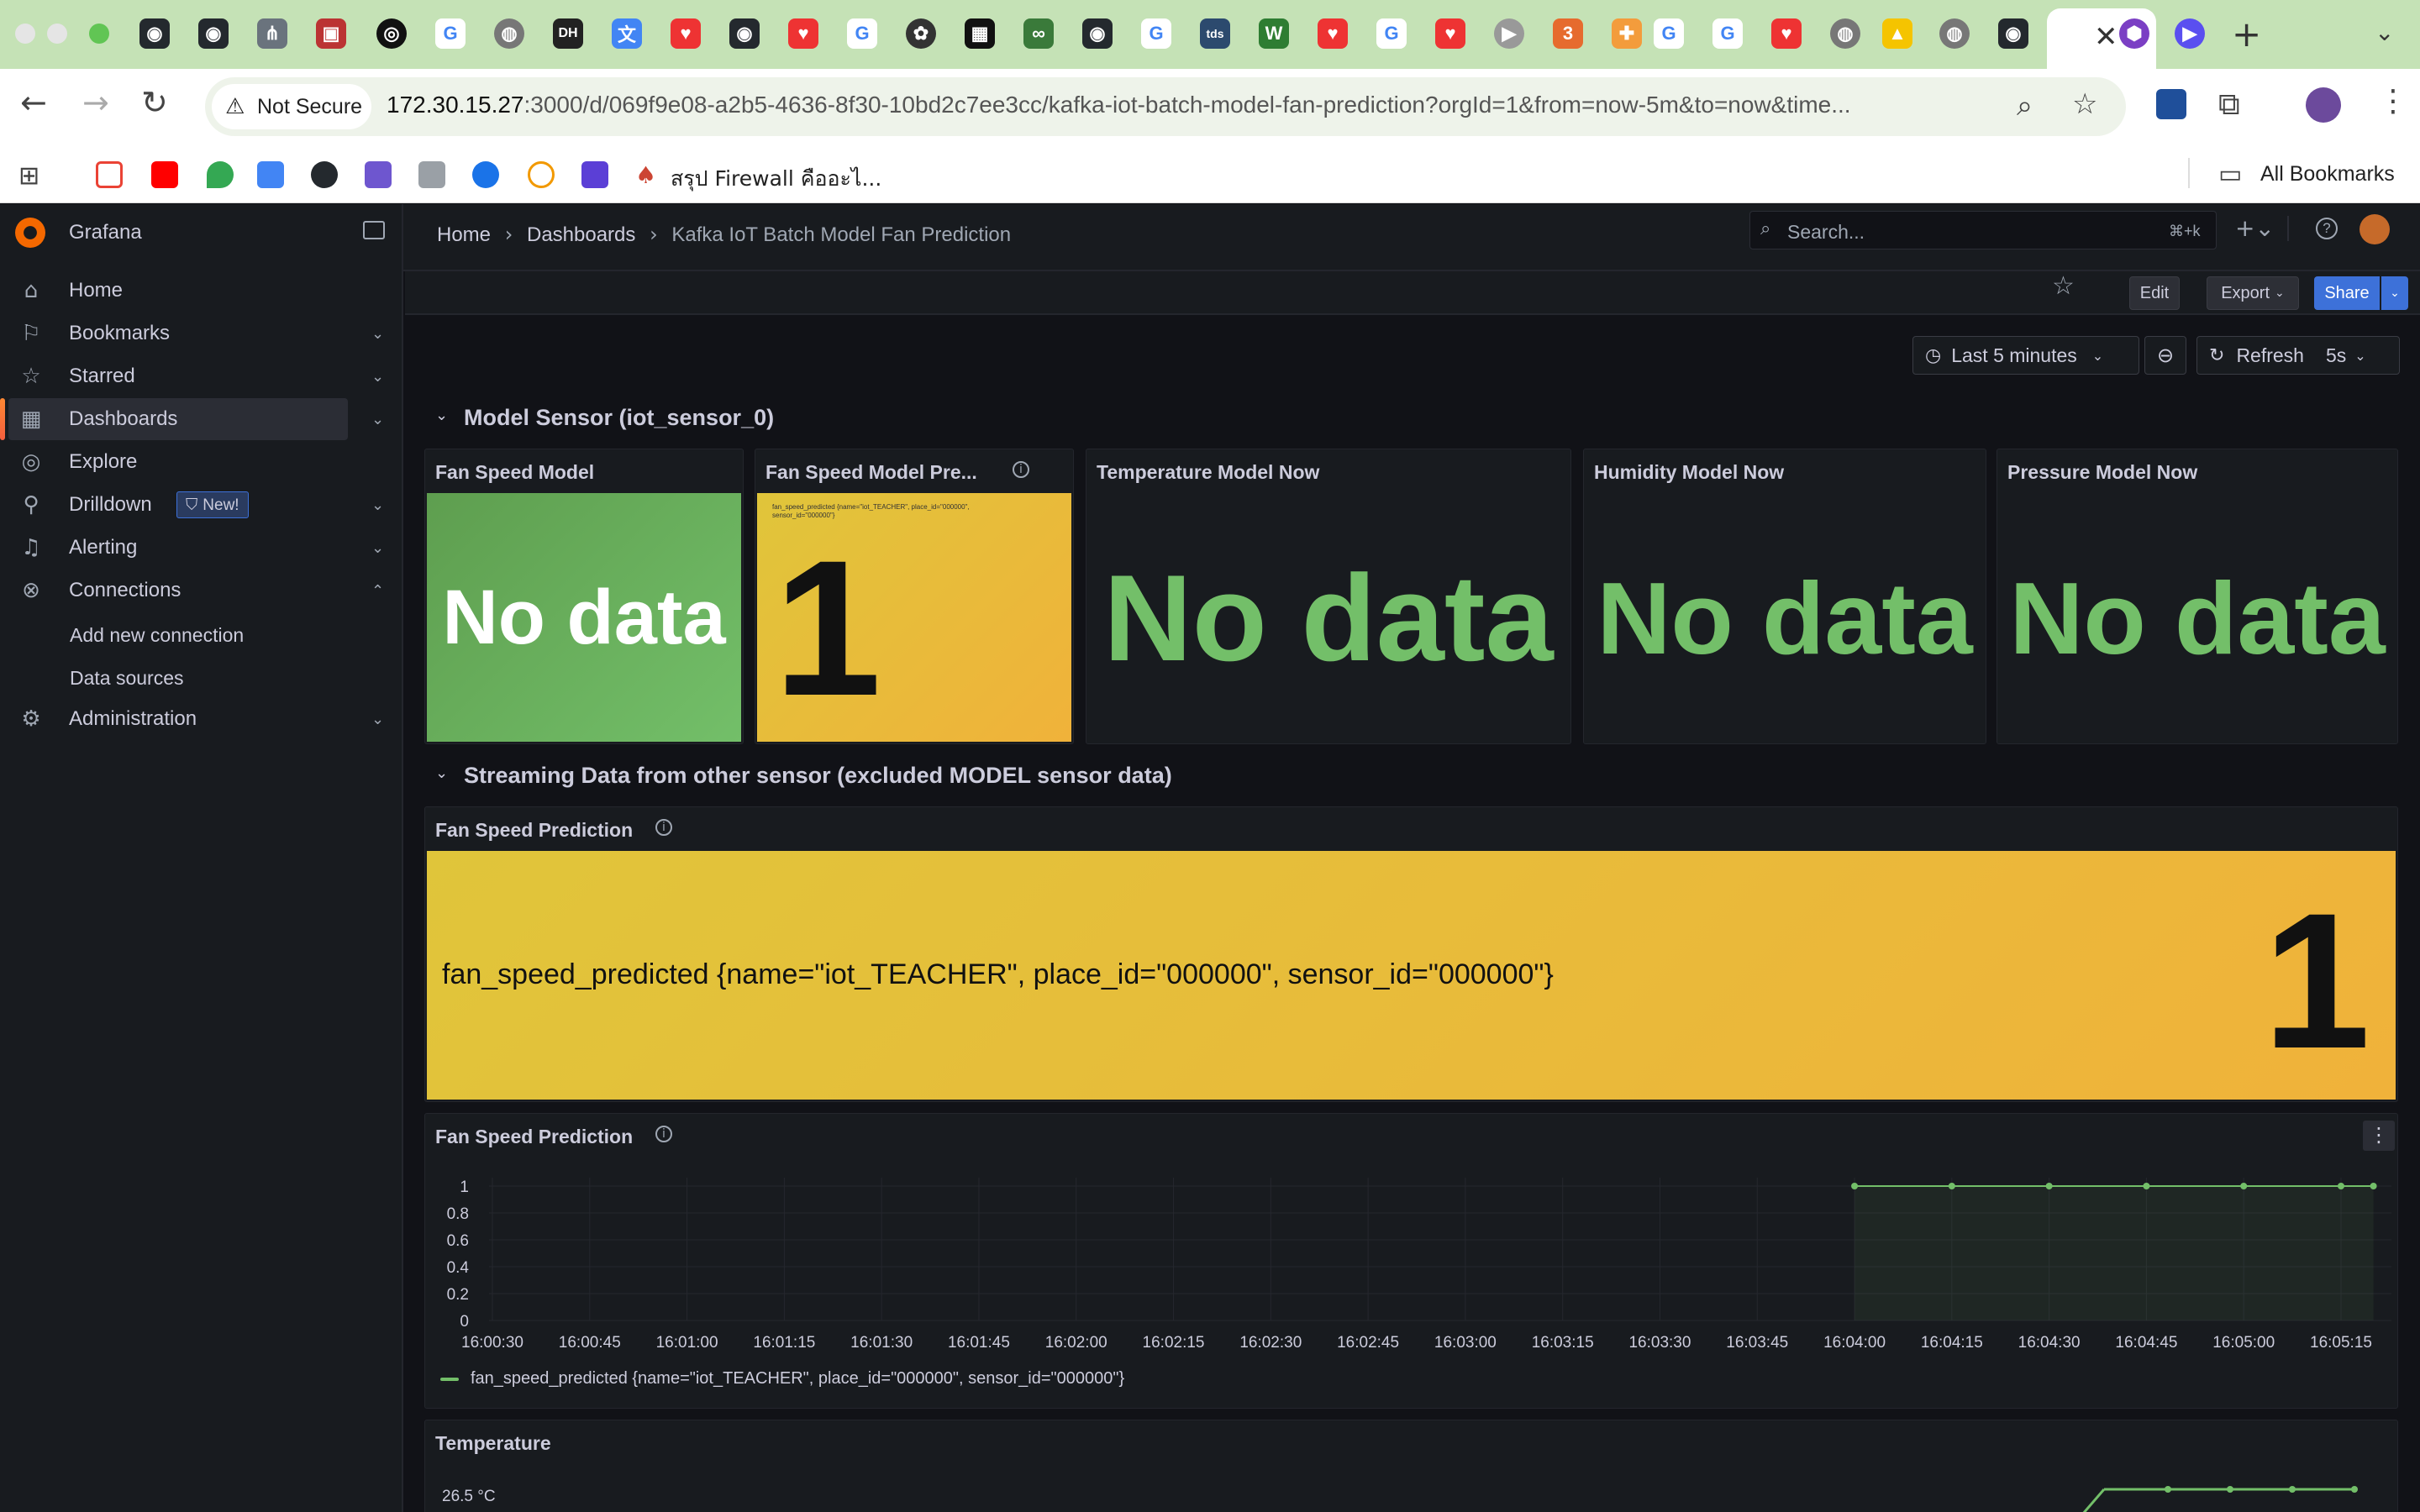 This screenshot has height=1512, width=2420. What do you see at coordinates (34, 102) in the screenshot?
I see `back-icon: ←` at bounding box center [34, 102].